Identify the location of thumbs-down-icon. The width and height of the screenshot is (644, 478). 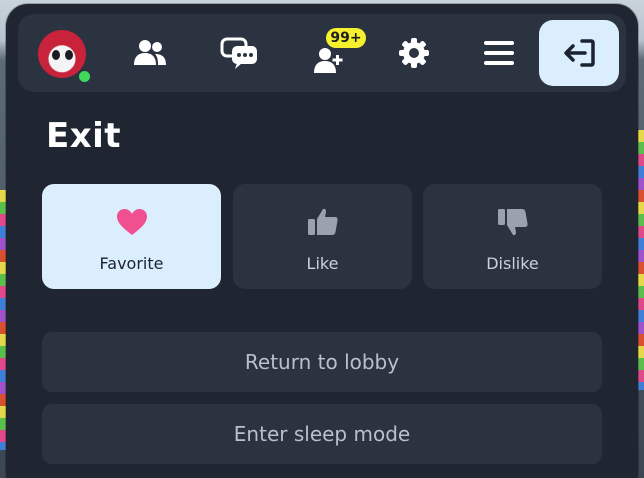
(512, 222).